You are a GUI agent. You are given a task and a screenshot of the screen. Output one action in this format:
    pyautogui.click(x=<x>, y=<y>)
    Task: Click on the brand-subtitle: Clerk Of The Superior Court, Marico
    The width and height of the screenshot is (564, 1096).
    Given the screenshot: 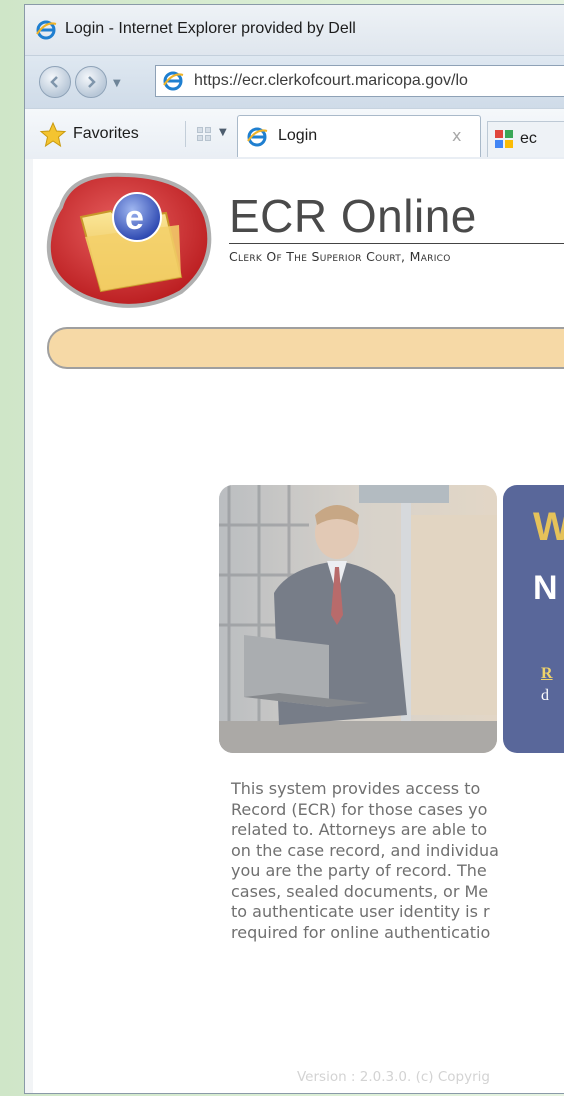 What is the action you would take?
    pyautogui.click(x=340, y=256)
    